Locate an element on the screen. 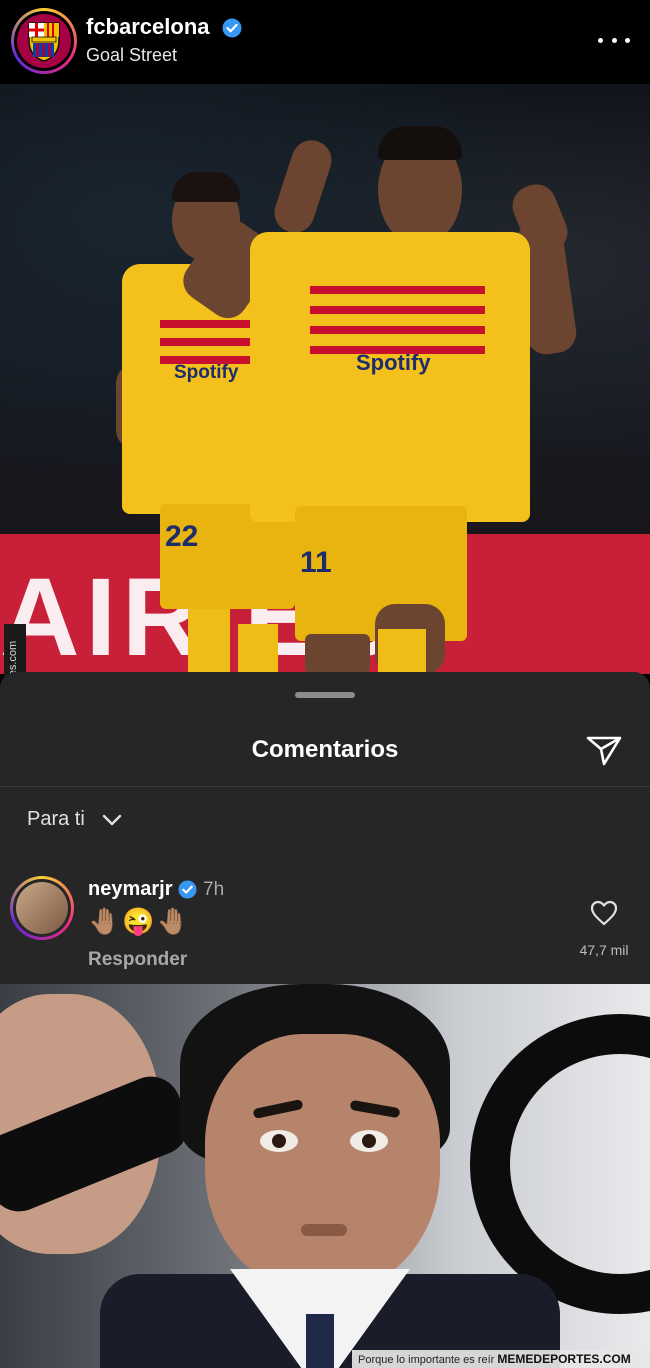  tie is located at coordinates (320, 1341).